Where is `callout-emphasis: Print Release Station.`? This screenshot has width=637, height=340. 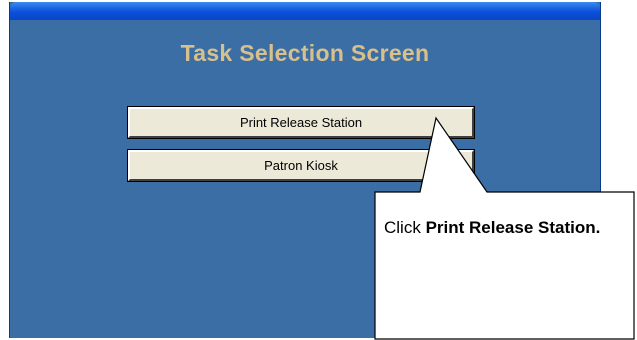 callout-emphasis: Print Release Station. is located at coordinates (513, 227).